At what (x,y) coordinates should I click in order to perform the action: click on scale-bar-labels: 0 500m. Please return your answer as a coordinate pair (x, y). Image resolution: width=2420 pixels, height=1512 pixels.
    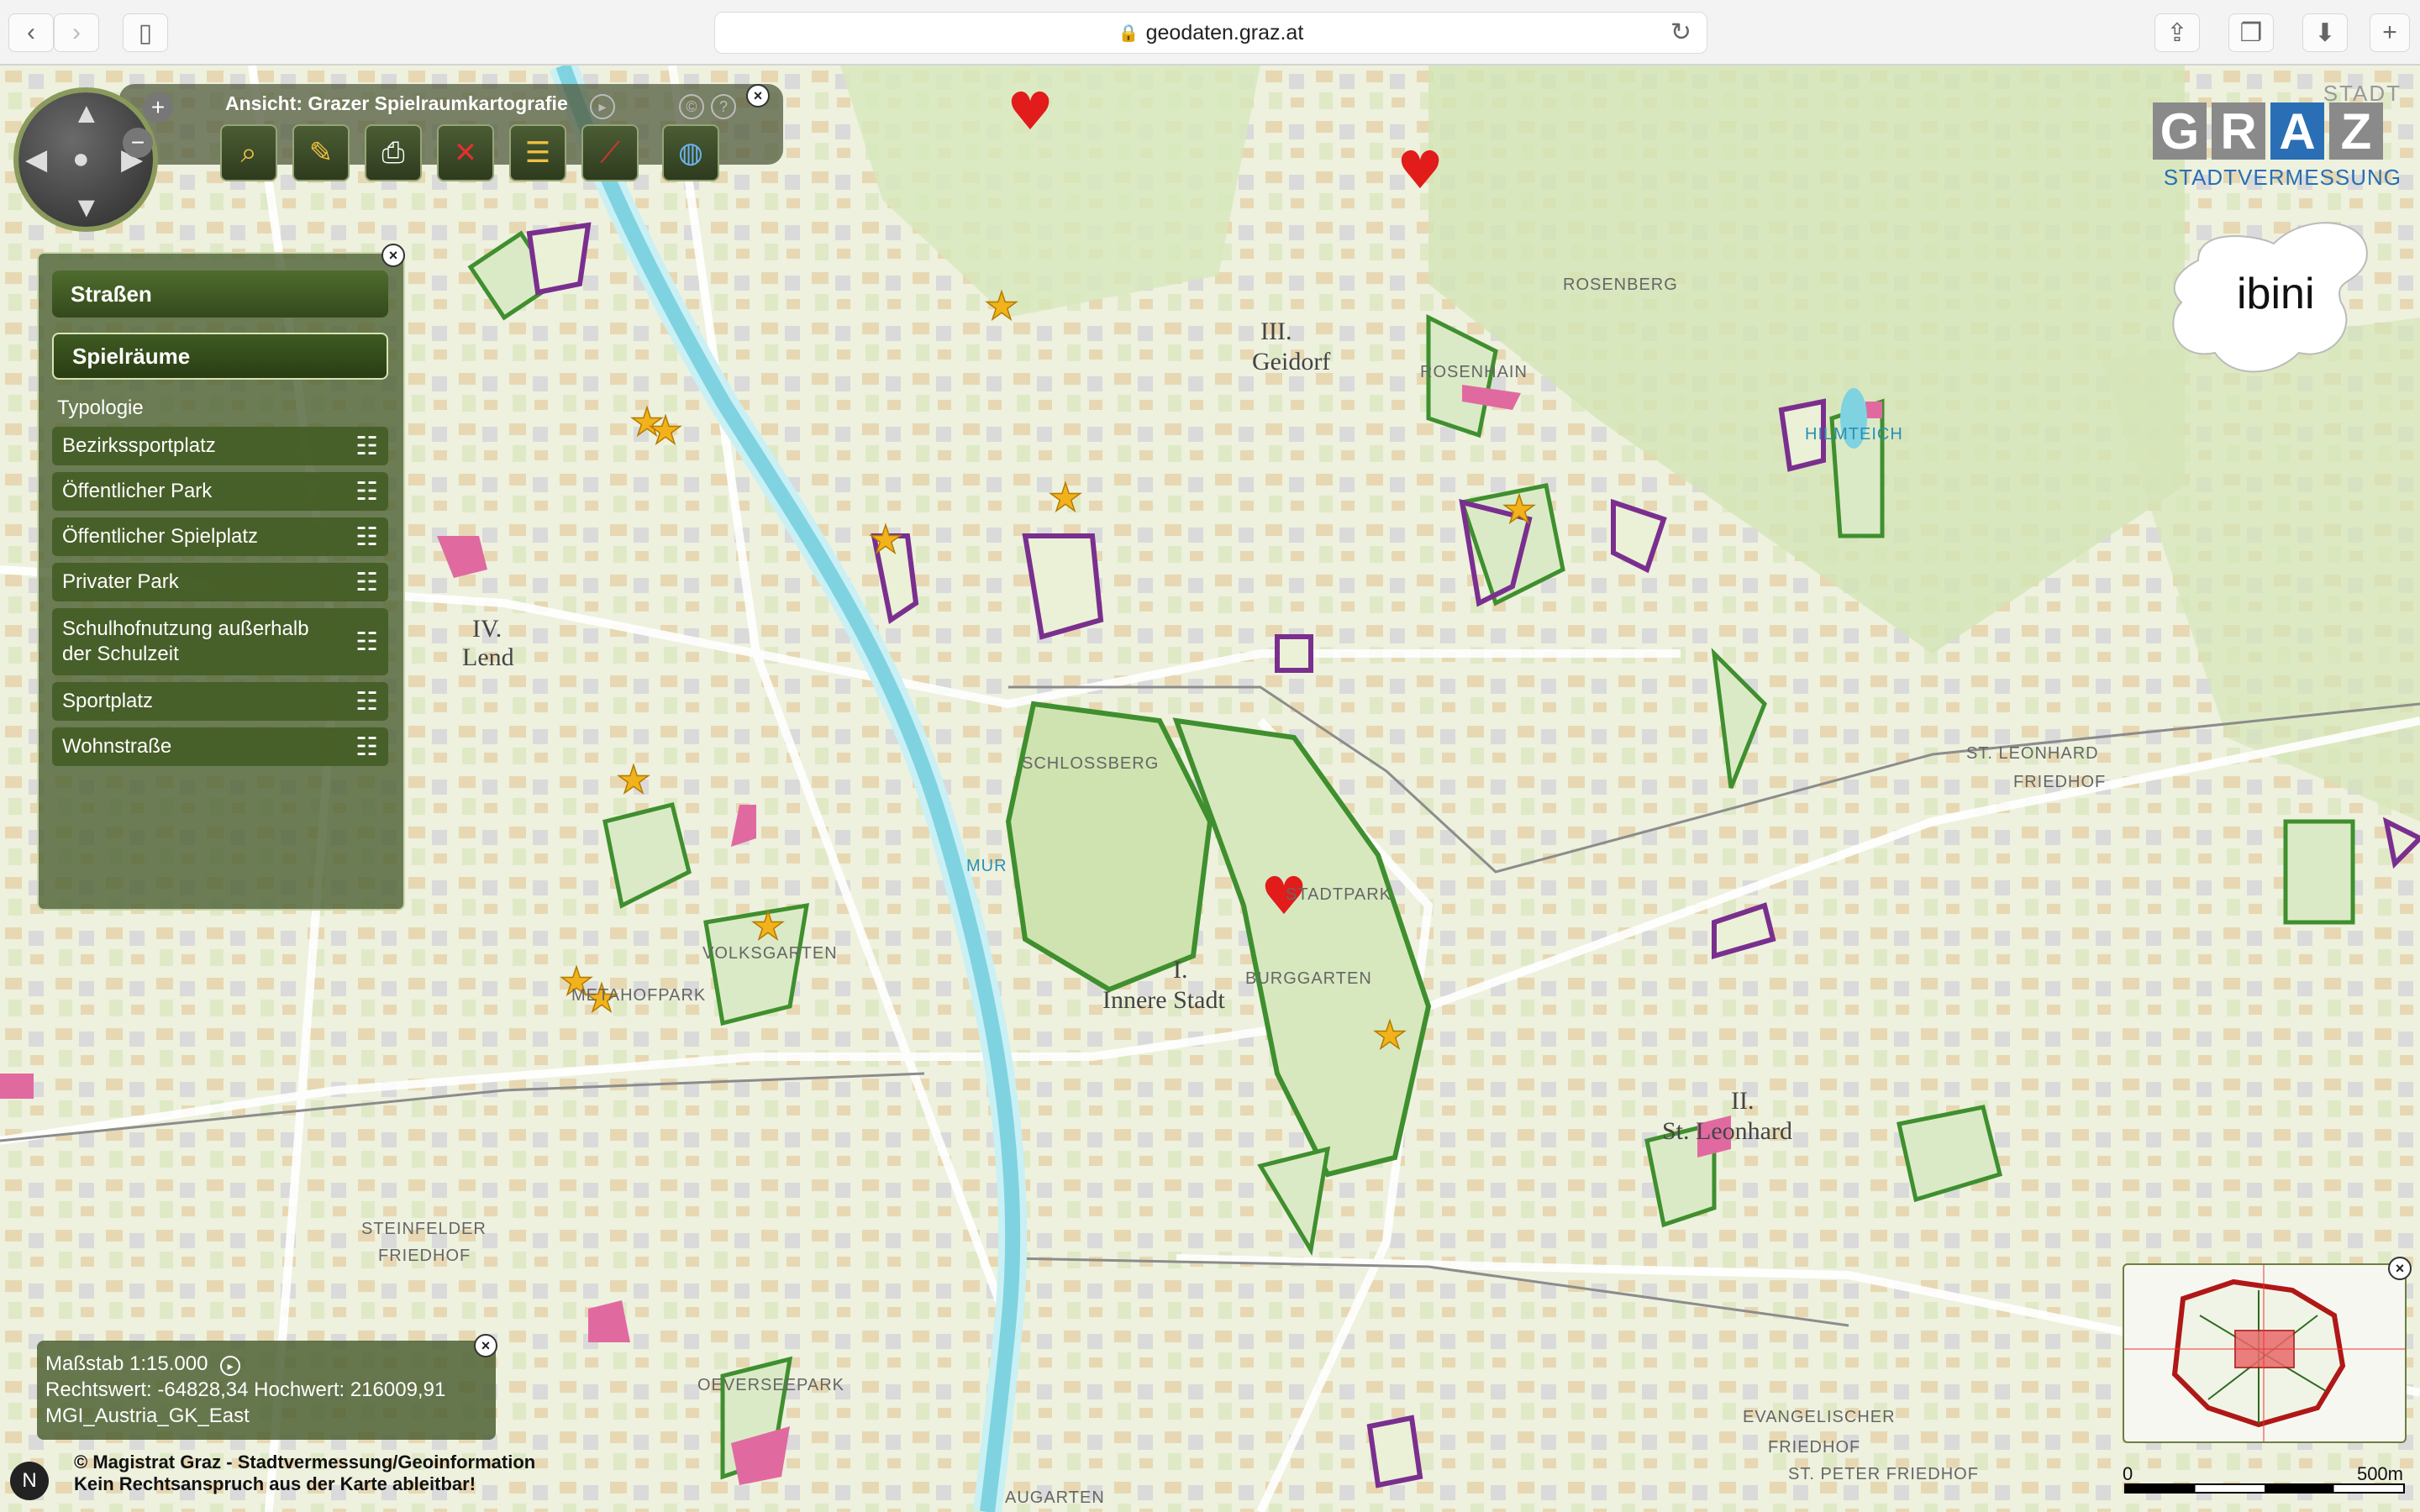
    Looking at the image, I should click on (2263, 1474).